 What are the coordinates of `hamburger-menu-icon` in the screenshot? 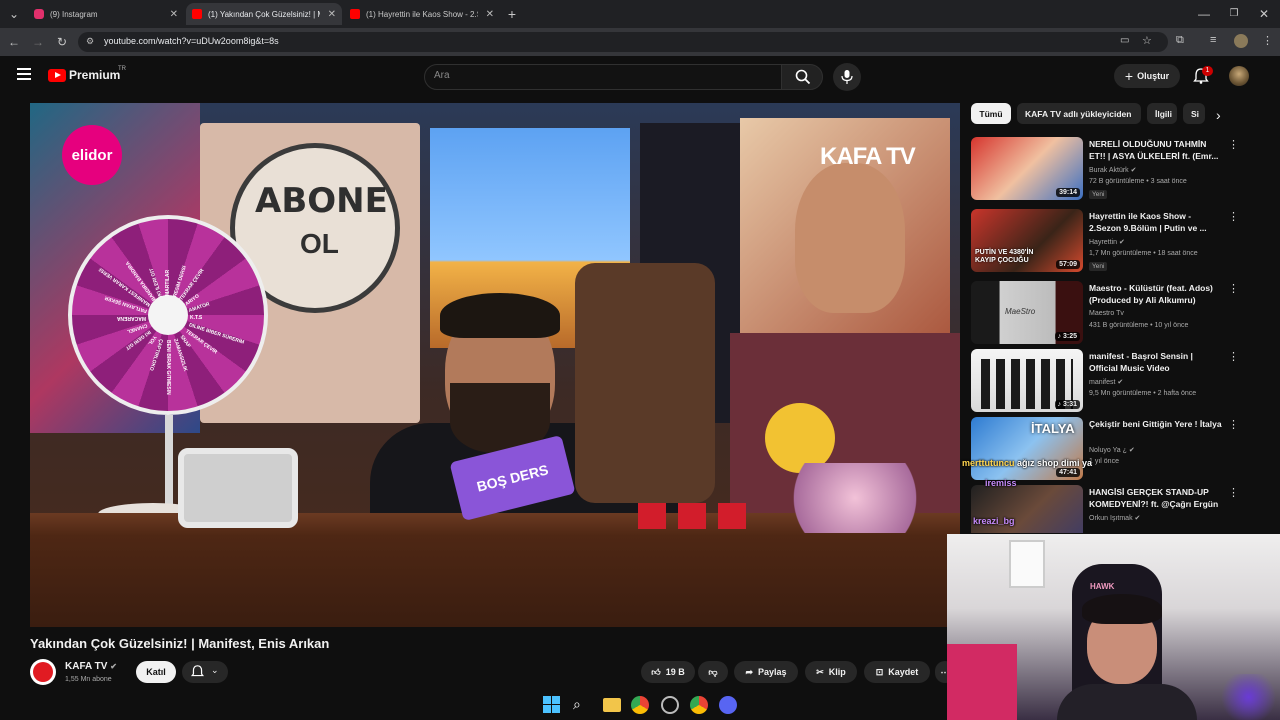 It's located at (24, 74).